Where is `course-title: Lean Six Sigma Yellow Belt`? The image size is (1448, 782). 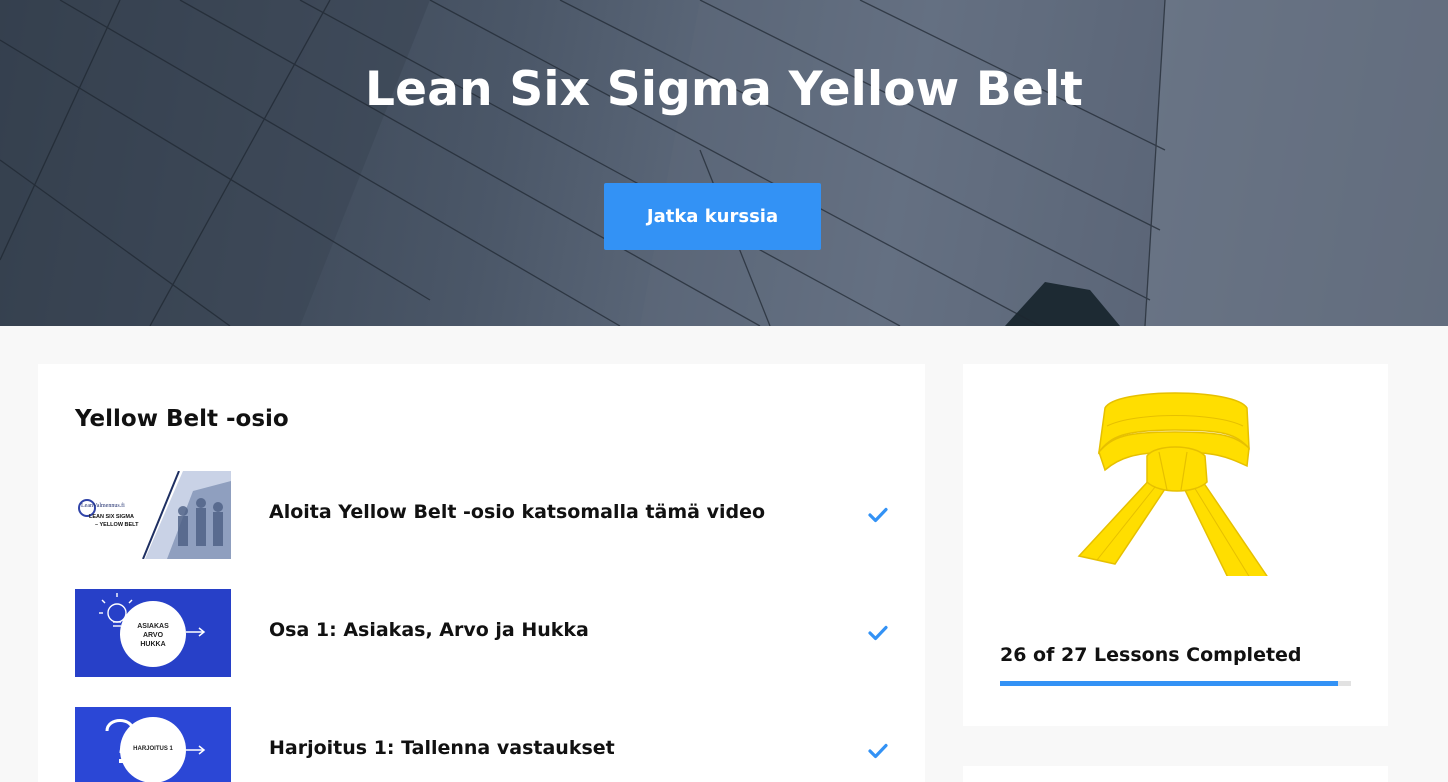 course-title: Lean Six Sigma Yellow Belt is located at coordinates (724, 89).